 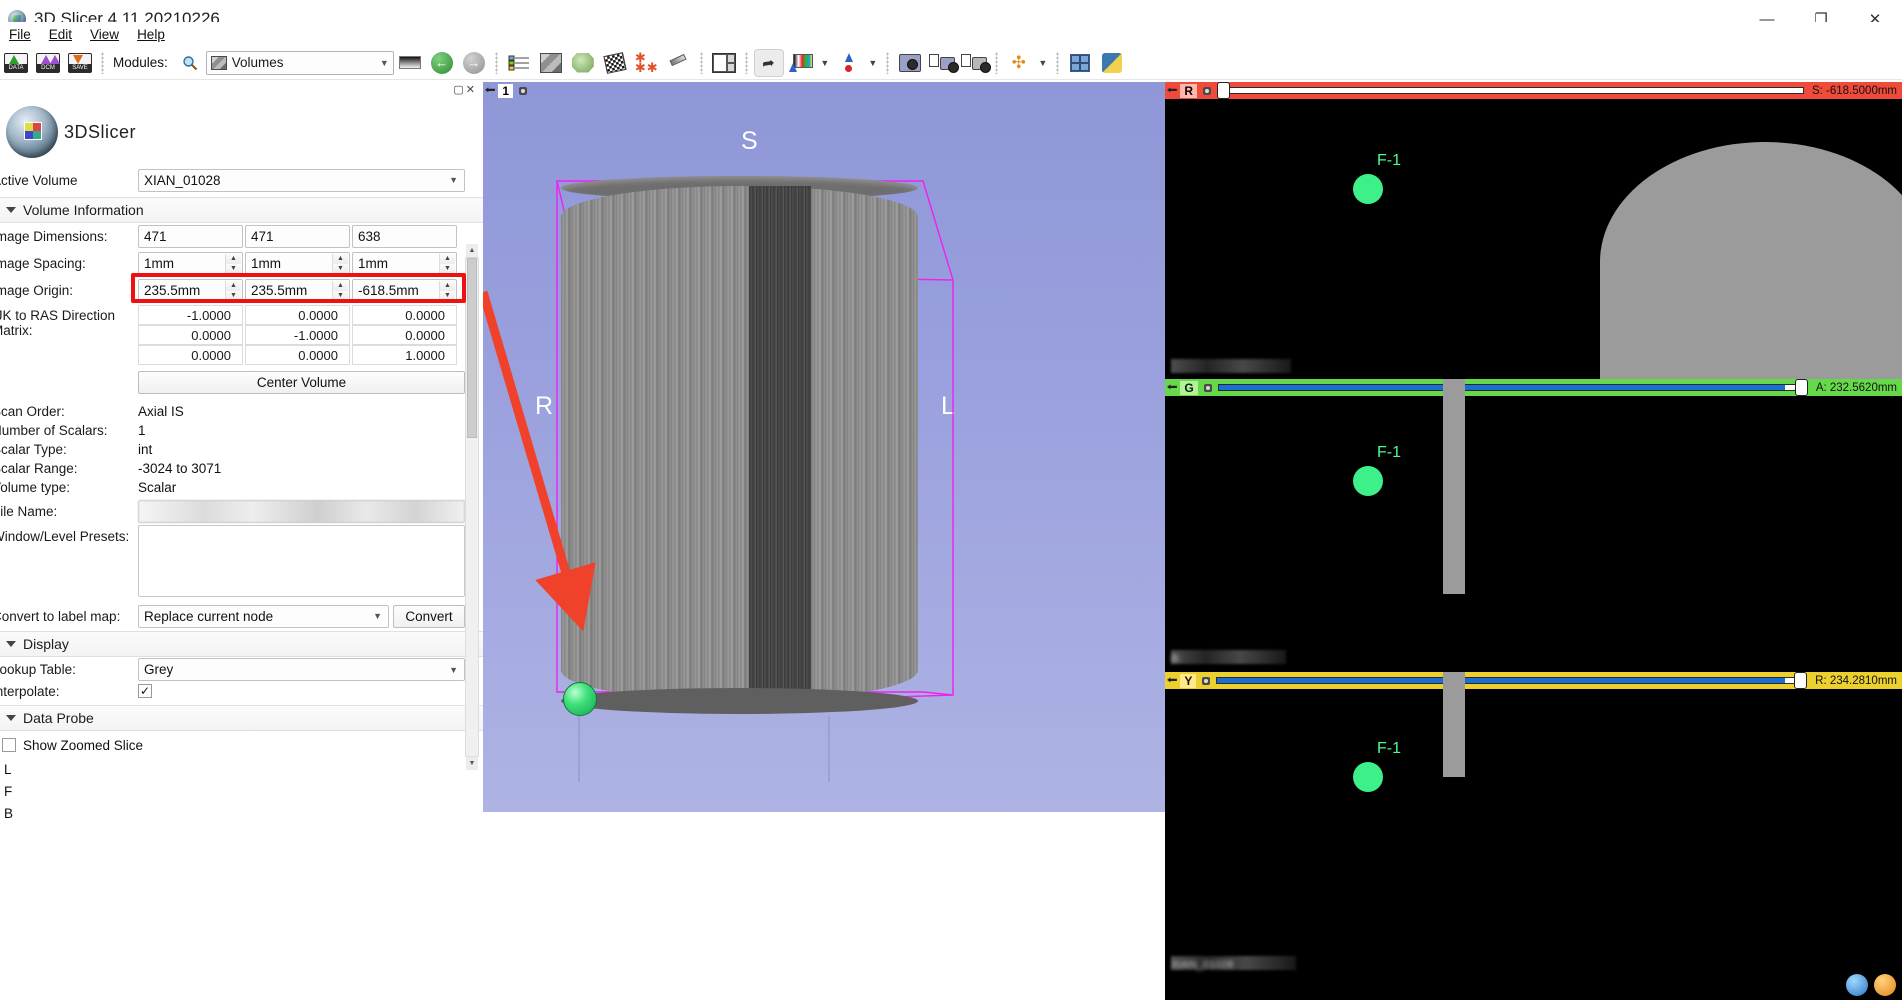 What do you see at coordinates (1019, 63) in the screenshot?
I see `crosshair-icon: ✣` at bounding box center [1019, 63].